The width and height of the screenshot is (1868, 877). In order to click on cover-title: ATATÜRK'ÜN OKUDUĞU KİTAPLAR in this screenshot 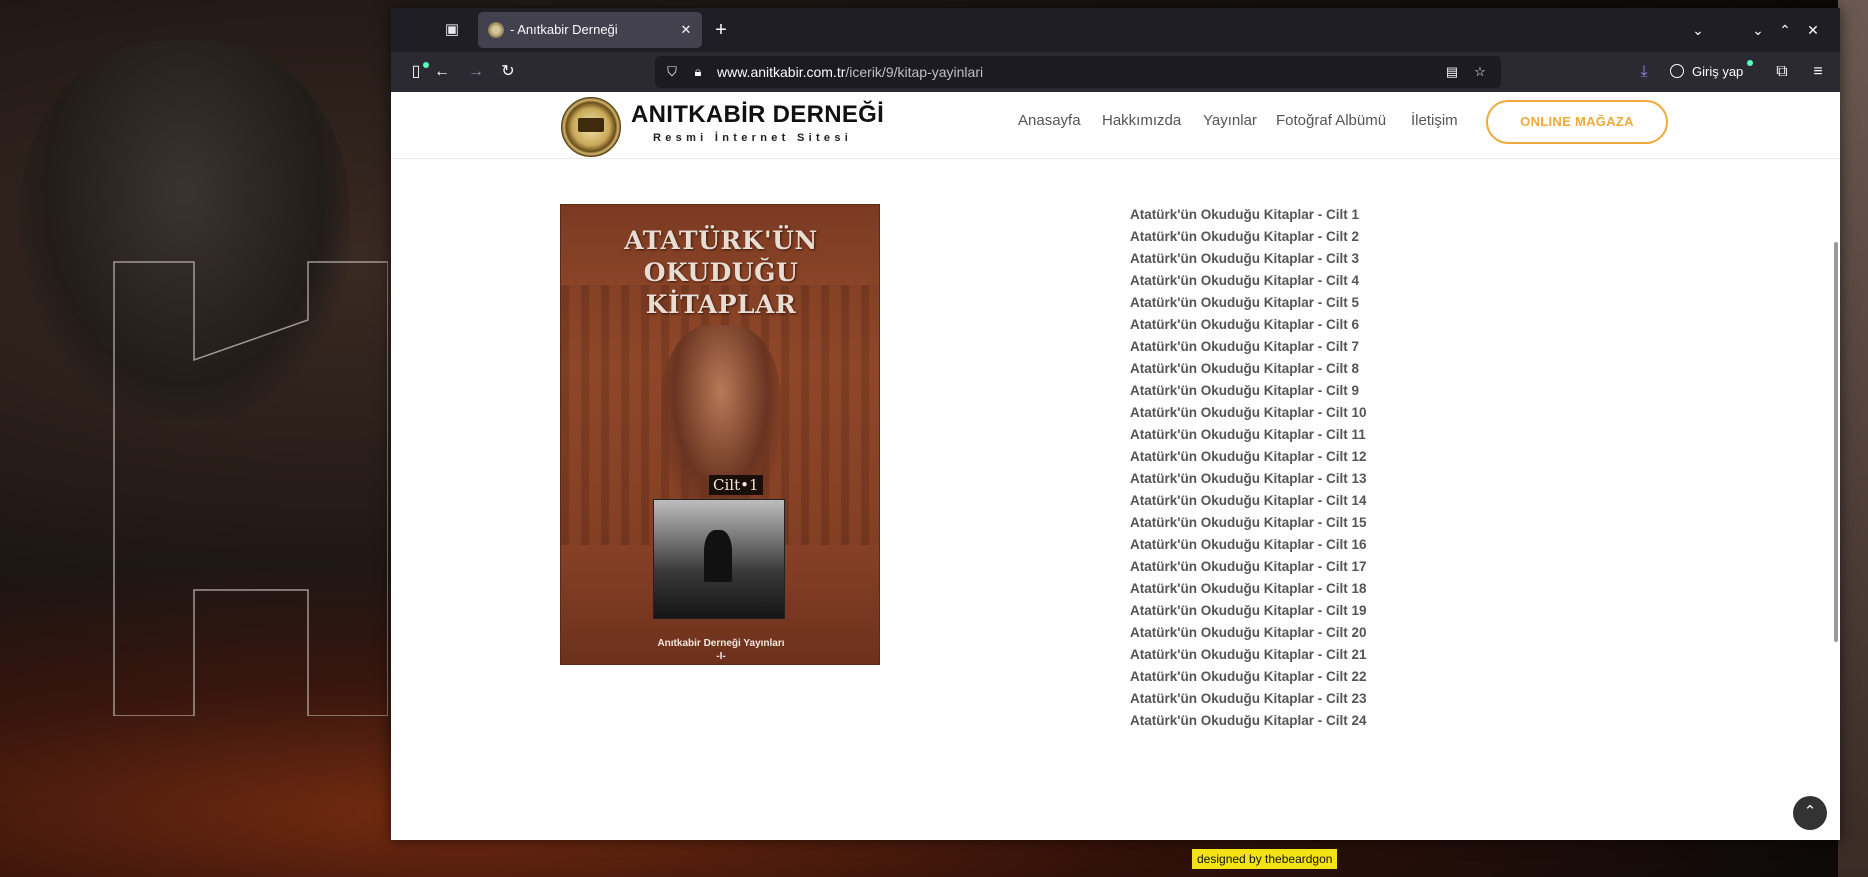, I will do `click(720, 273)`.